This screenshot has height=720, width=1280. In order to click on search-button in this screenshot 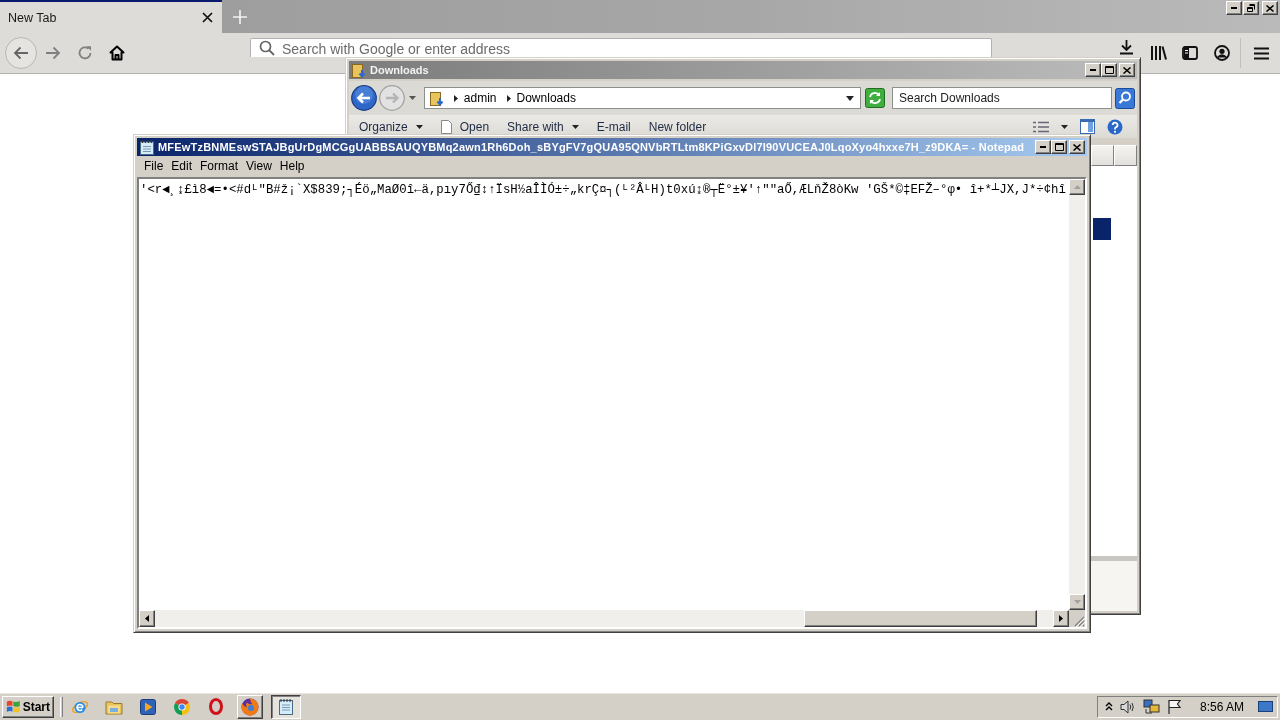, I will do `click(1125, 98)`.